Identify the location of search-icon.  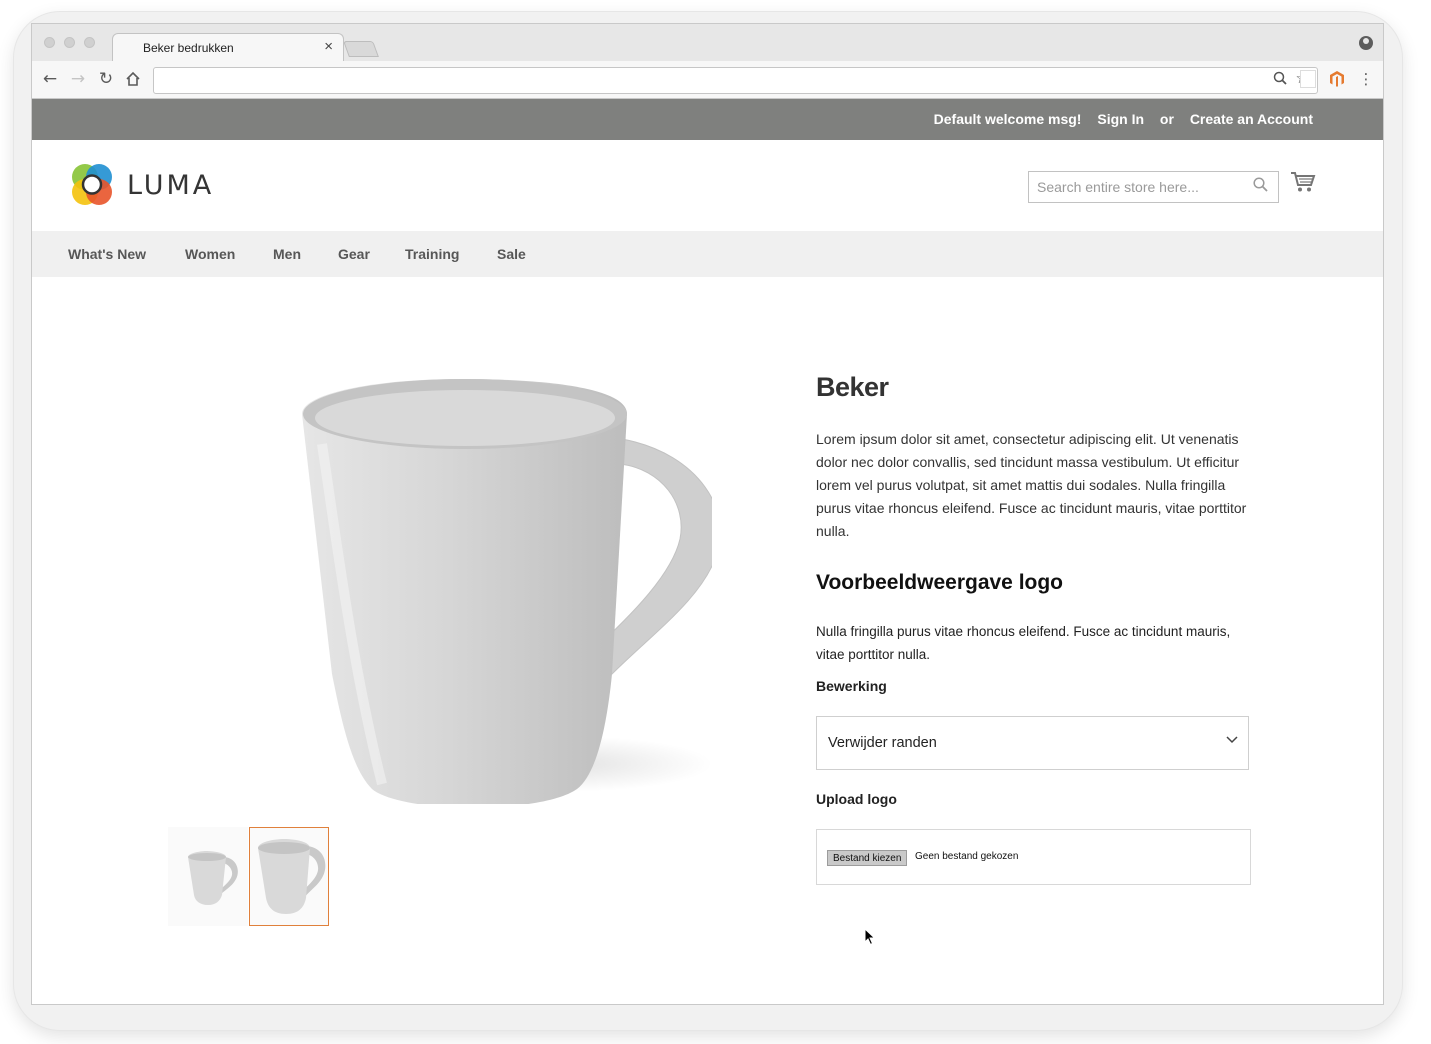
(1260, 186).